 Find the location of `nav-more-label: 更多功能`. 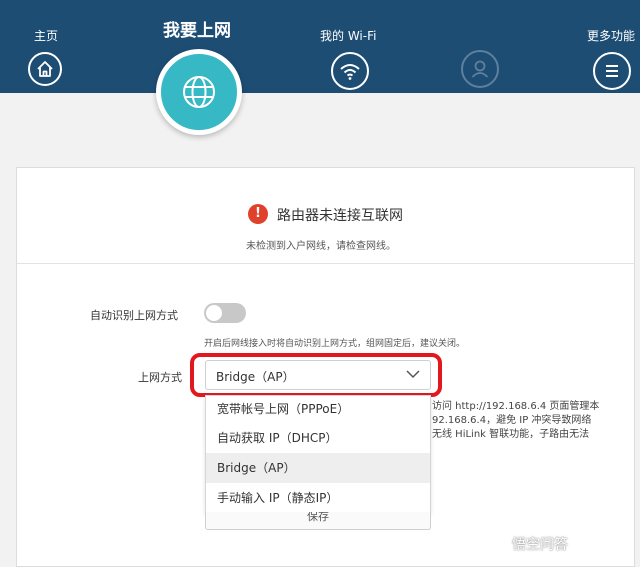

nav-more-label: 更多功能 is located at coordinates (611, 35).